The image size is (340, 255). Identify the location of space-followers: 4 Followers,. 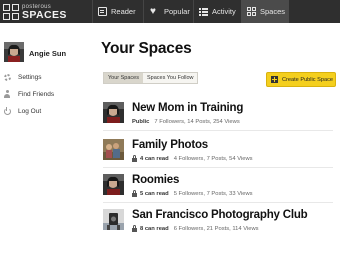
(189, 159).